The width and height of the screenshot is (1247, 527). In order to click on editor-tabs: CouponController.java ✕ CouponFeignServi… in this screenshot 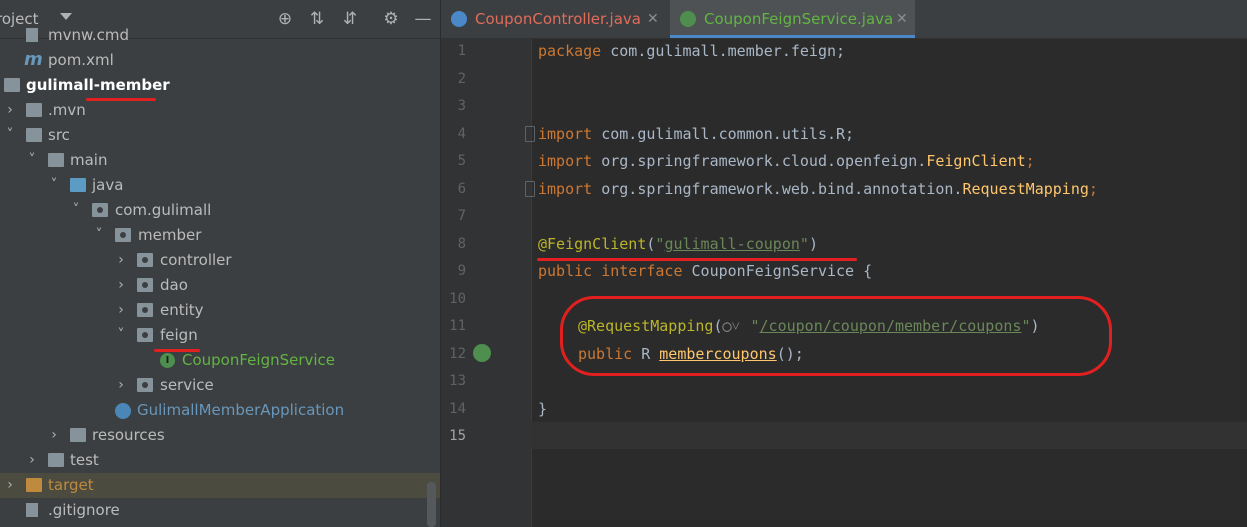, I will do `click(844, 19)`.